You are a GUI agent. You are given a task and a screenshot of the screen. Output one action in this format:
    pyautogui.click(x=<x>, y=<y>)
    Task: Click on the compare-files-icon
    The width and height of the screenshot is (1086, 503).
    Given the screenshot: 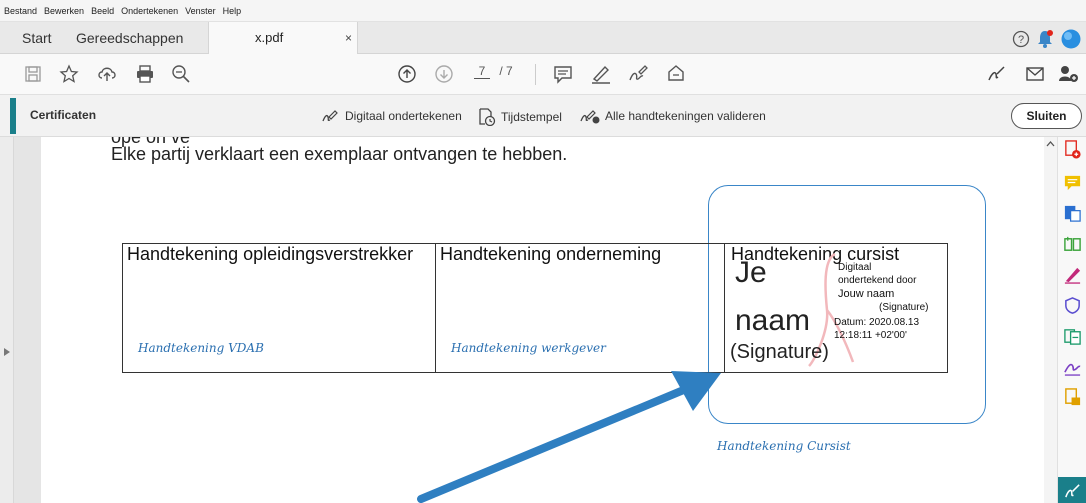 What is the action you would take?
    pyautogui.click(x=1072, y=336)
    